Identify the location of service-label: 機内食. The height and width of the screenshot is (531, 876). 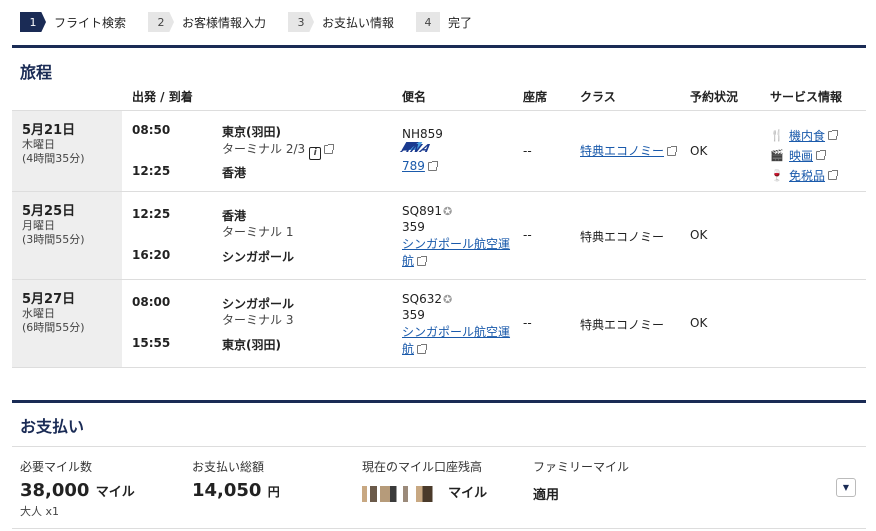
(807, 135).